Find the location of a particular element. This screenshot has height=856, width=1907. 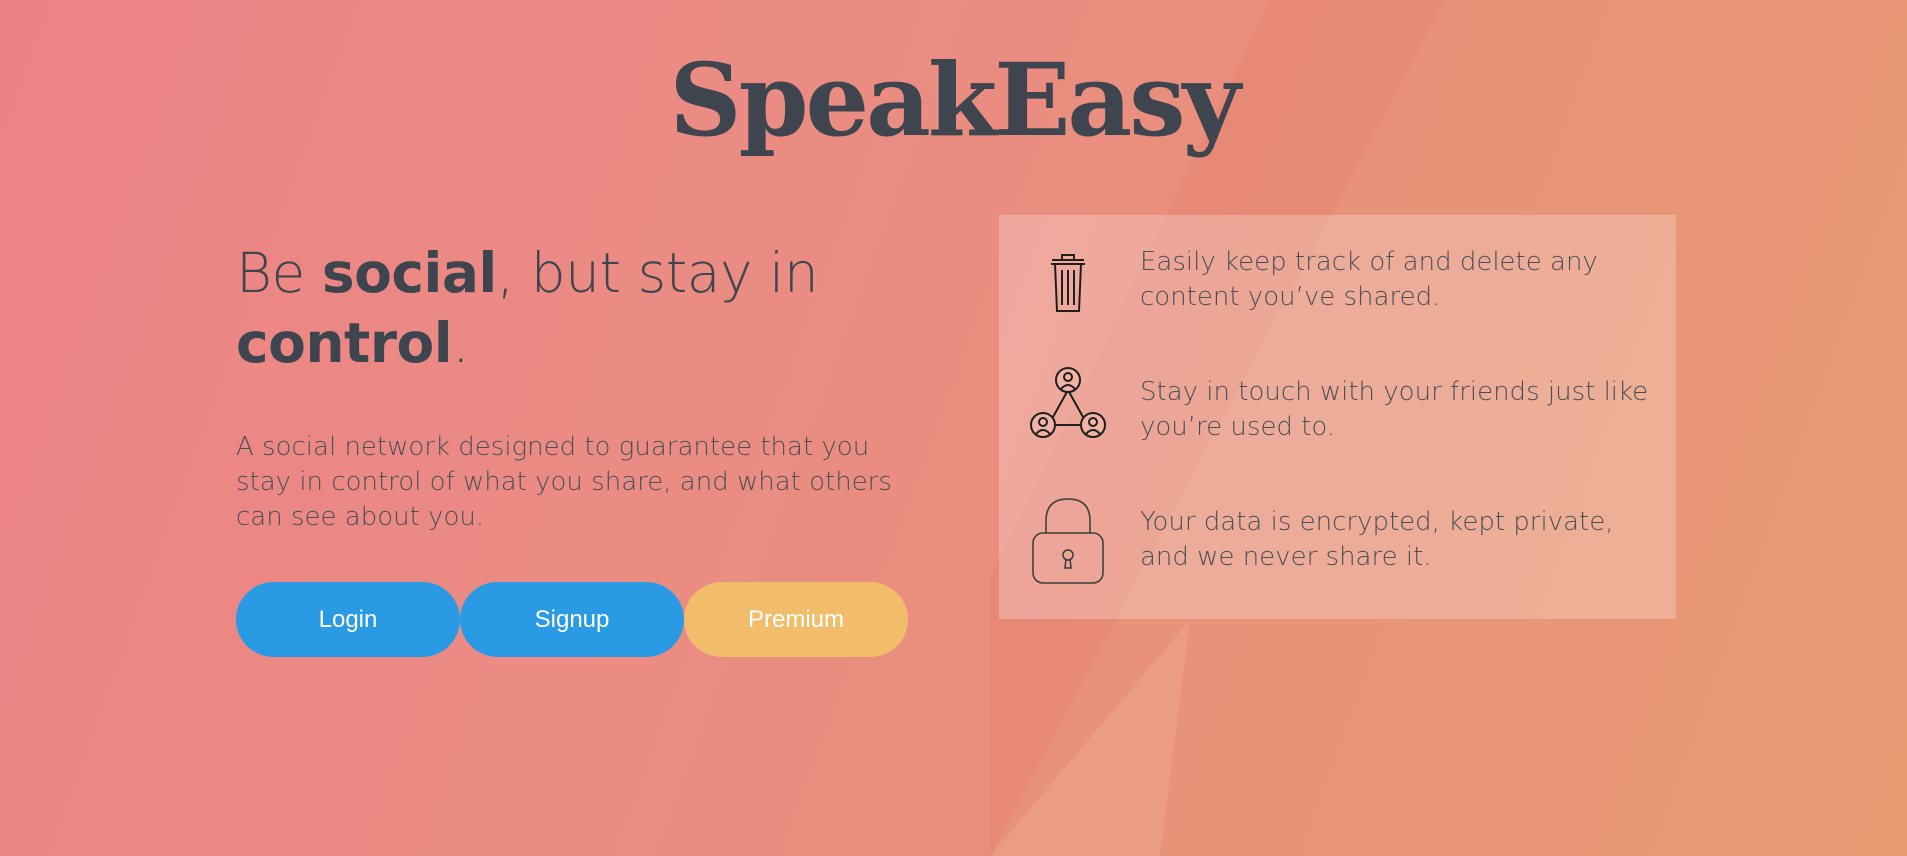

headline-bold-social: social is located at coordinates (409, 273).